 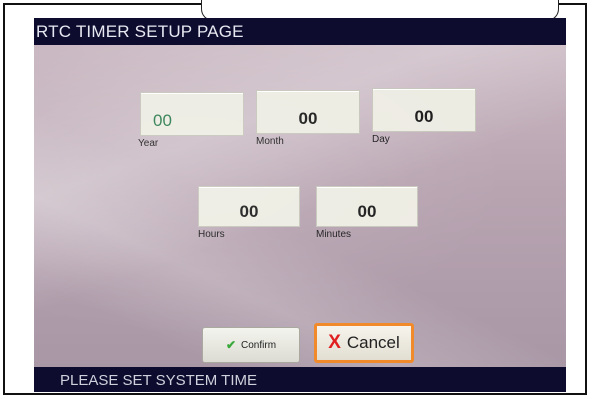 What do you see at coordinates (373, 342) in the screenshot?
I see `cancel-label: Cancel` at bounding box center [373, 342].